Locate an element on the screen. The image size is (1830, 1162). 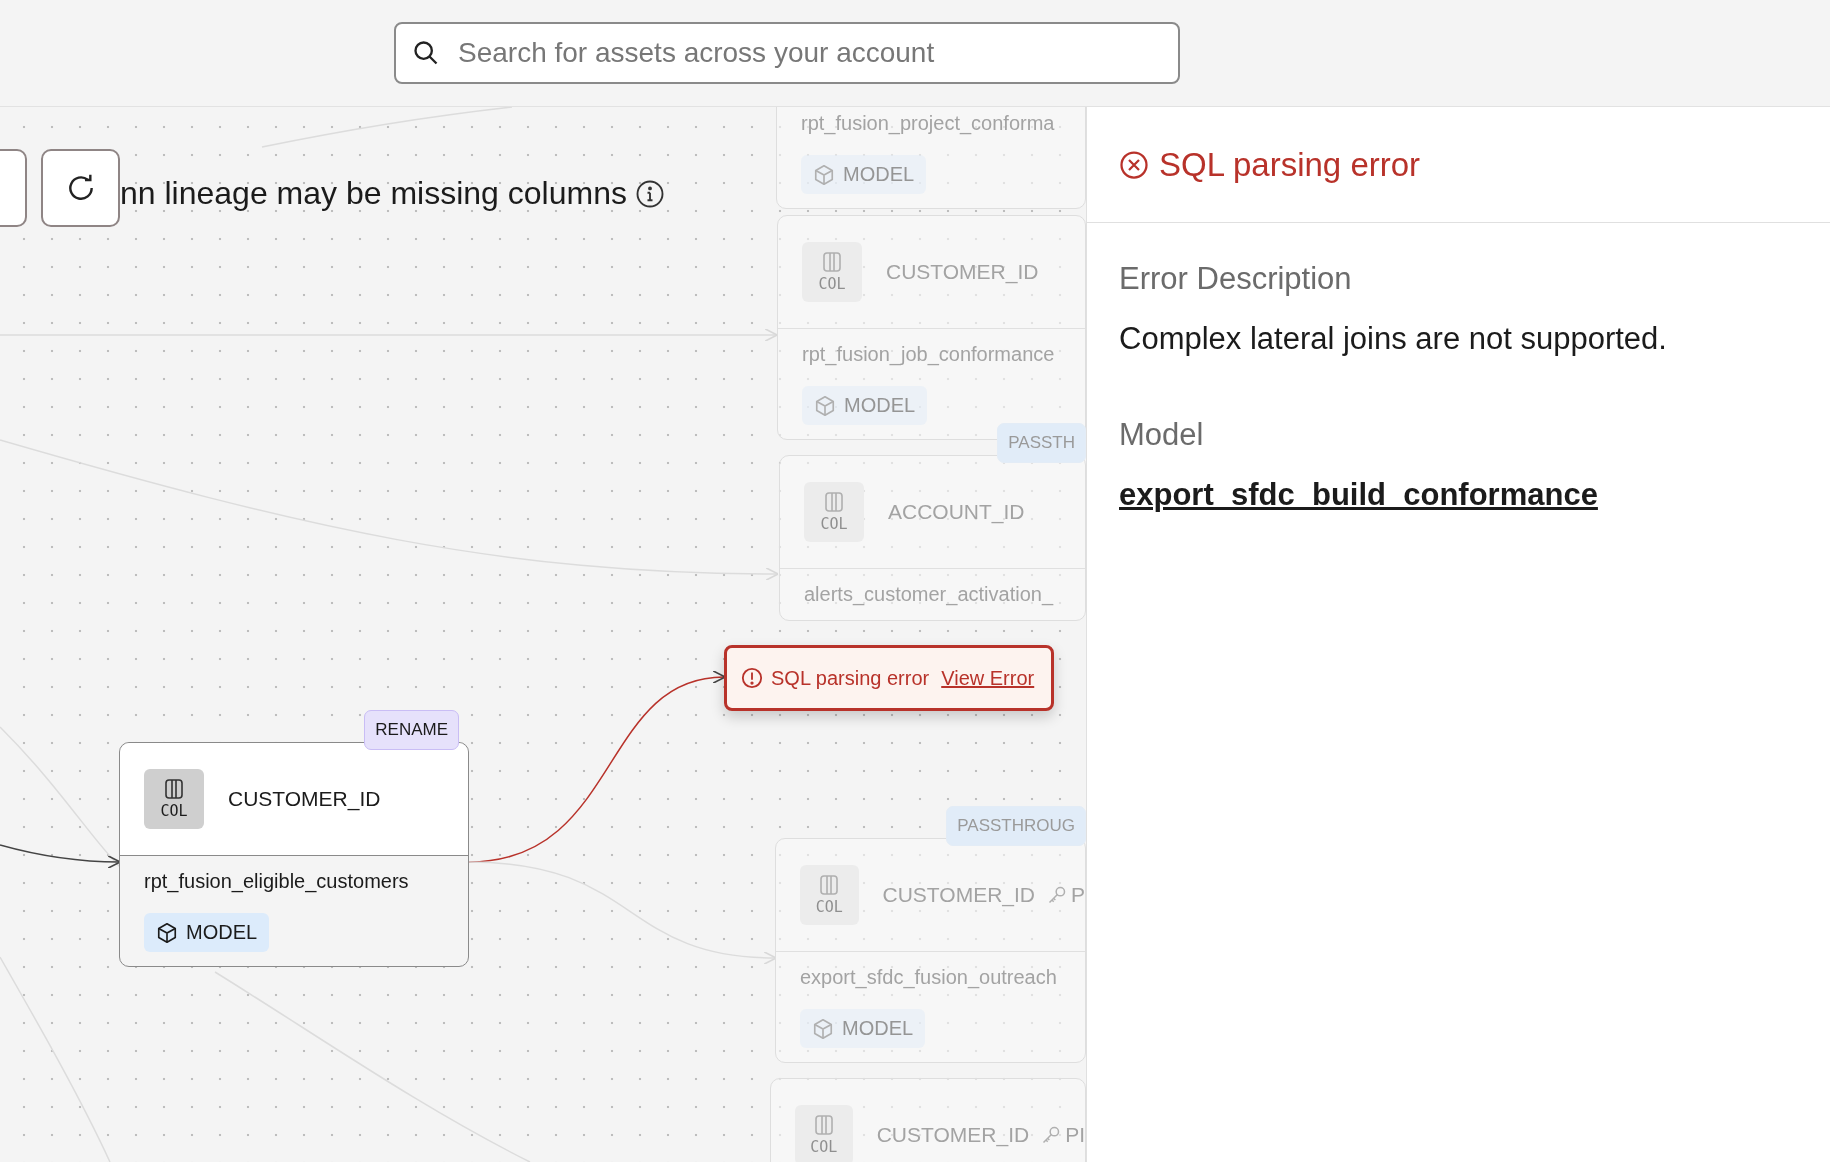
view-error-link: View Error is located at coordinates (988, 678).